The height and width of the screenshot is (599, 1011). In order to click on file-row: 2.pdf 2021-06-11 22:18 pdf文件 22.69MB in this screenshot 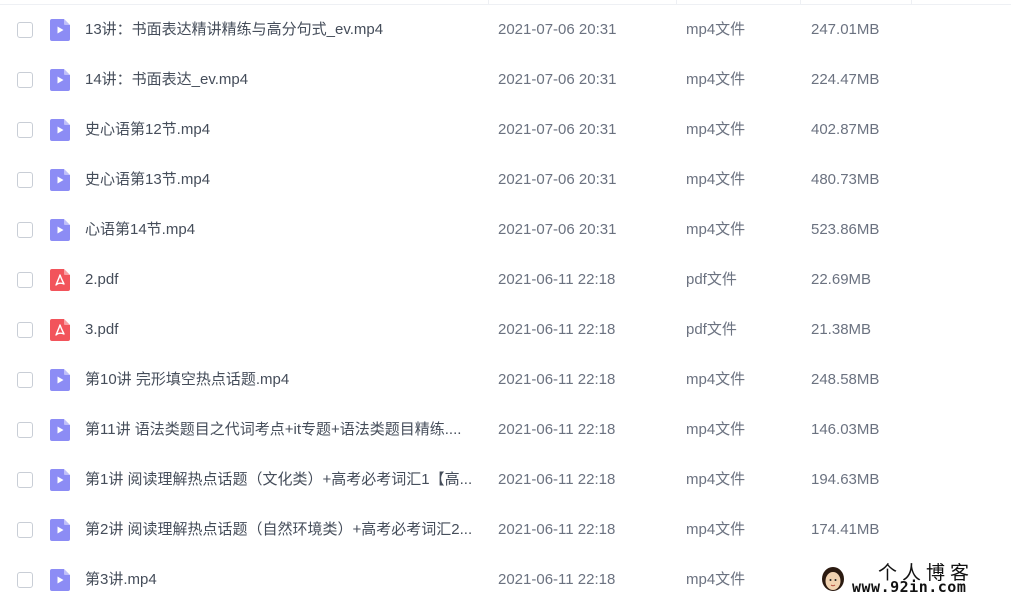, I will do `click(505, 280)`.